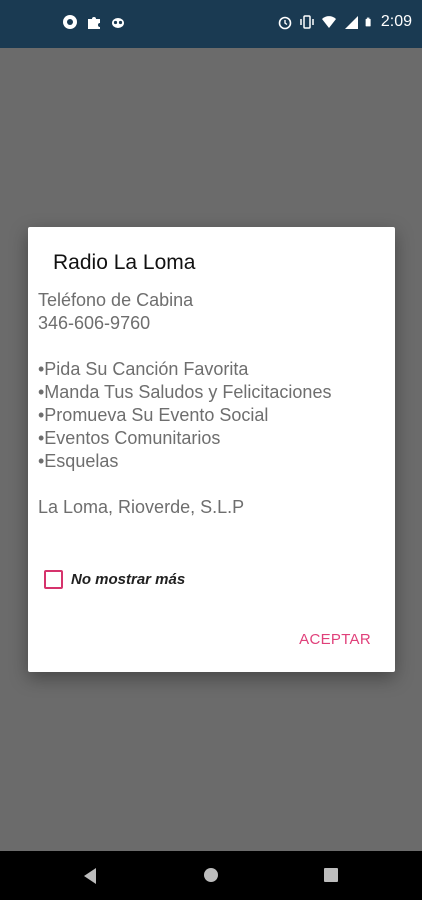  What do you see at coordinates (143, 369) in the screenshot?
I see `service-item: •Pida Su Canción Favorita` at bounding box center [143, 369].